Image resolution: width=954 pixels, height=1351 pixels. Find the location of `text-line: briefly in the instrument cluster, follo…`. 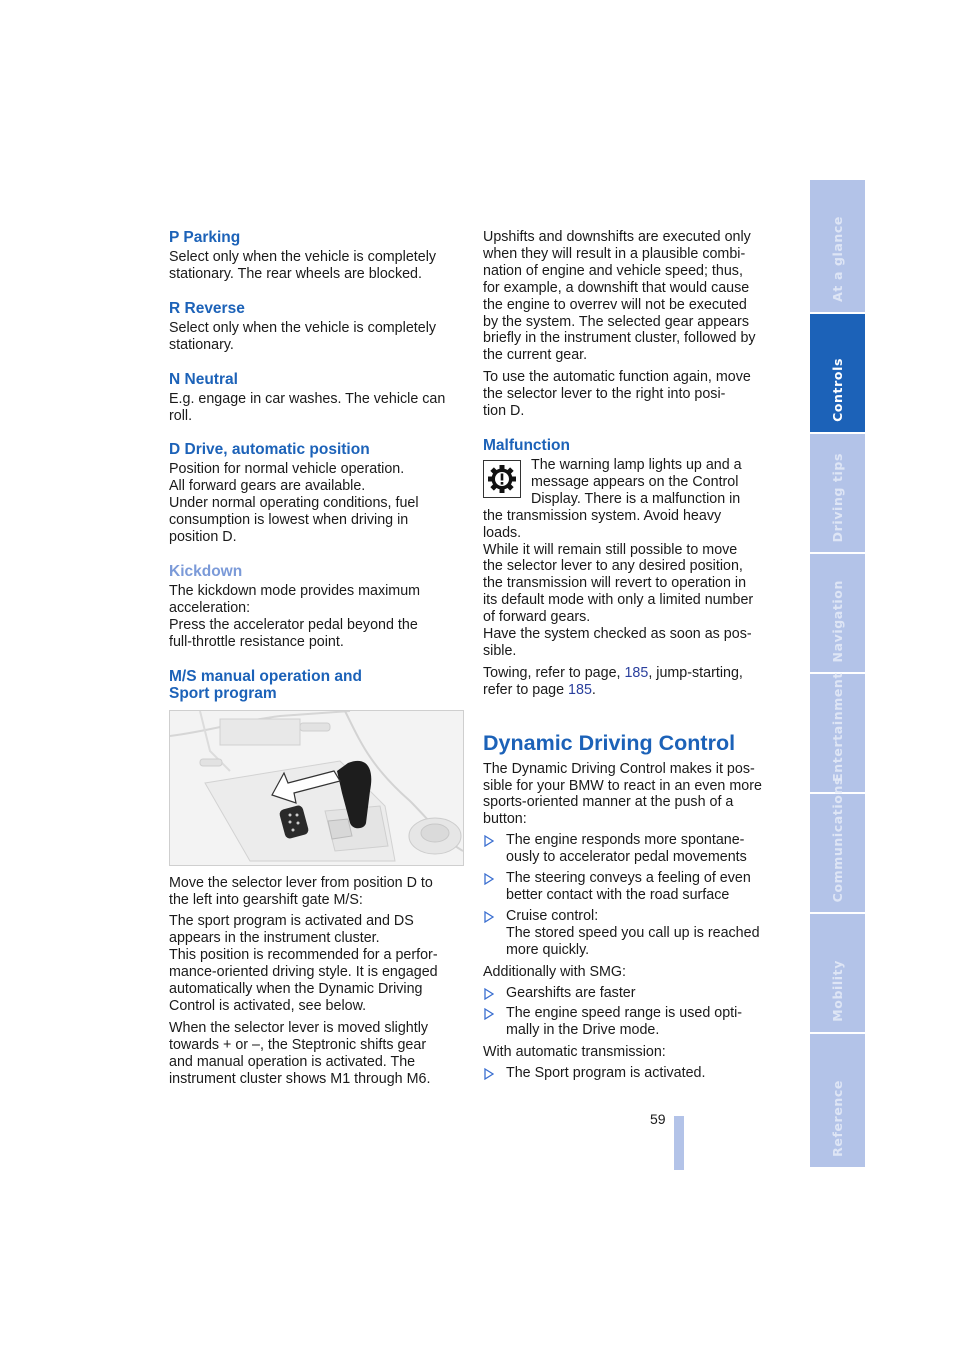

text-line: briefly in the instrument cluster, follo… is located at coordinates (619, 338).